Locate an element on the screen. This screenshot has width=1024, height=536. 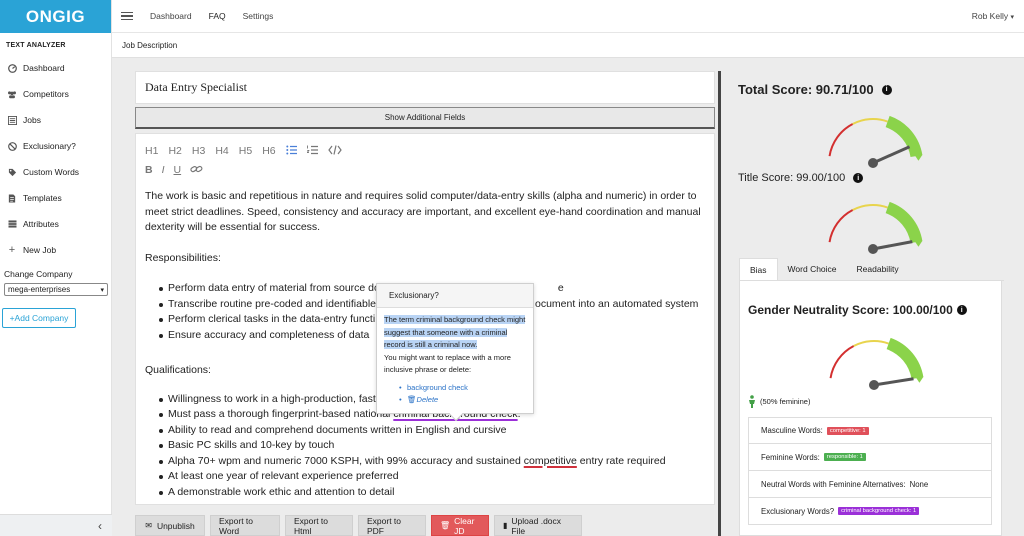
clear-jd-button: 🗑 Clear JD is located at coordinates (460, 525).